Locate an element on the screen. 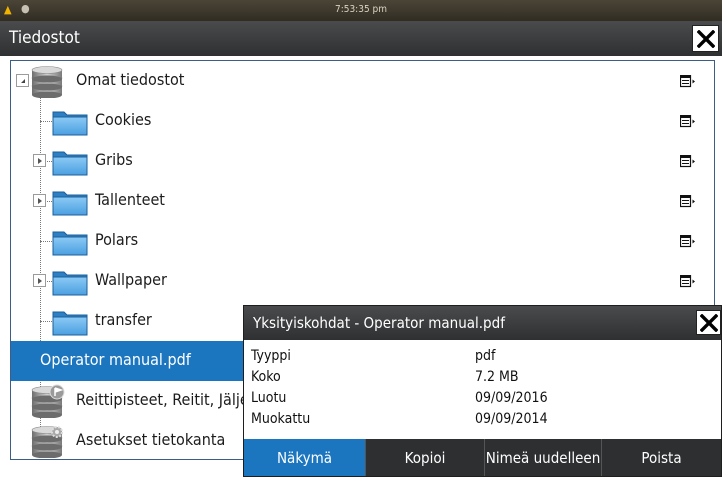 This screenshot has height=477, width=722. tree-row: Omat tiedostot is located at coordinates (362, 81).